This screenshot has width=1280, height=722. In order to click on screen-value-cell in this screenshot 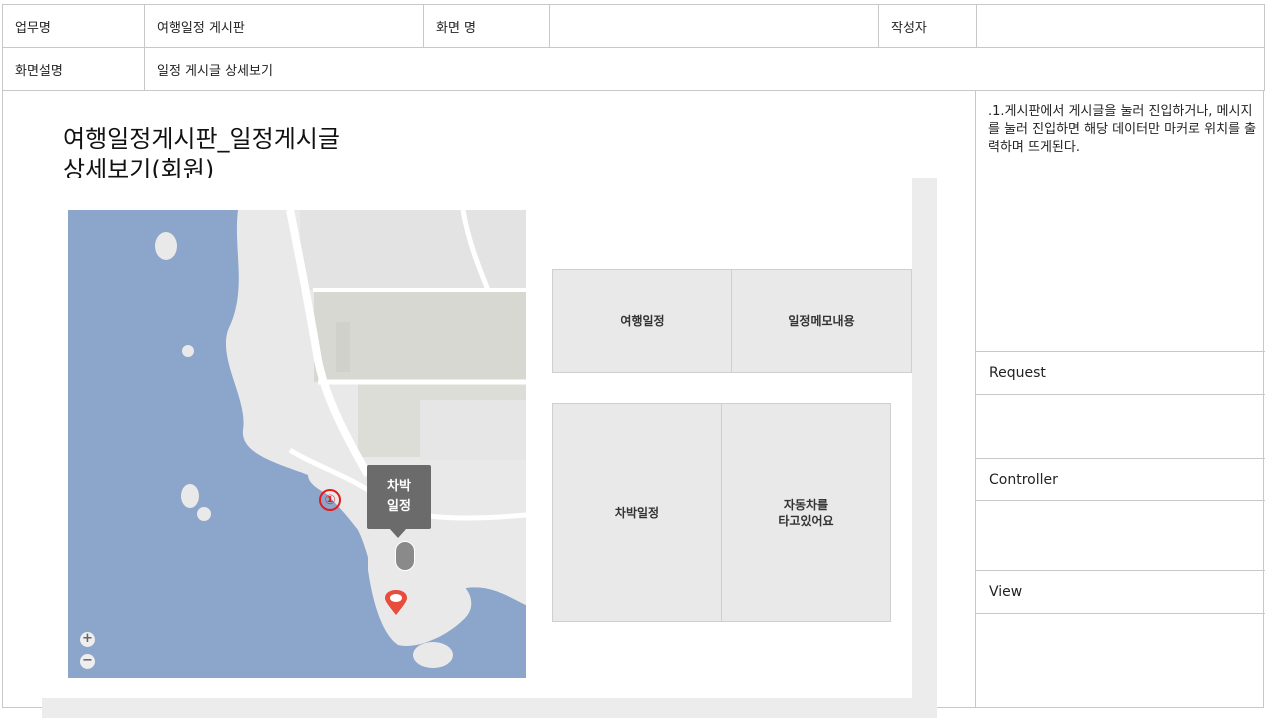, I will do `click(714, 26)`.